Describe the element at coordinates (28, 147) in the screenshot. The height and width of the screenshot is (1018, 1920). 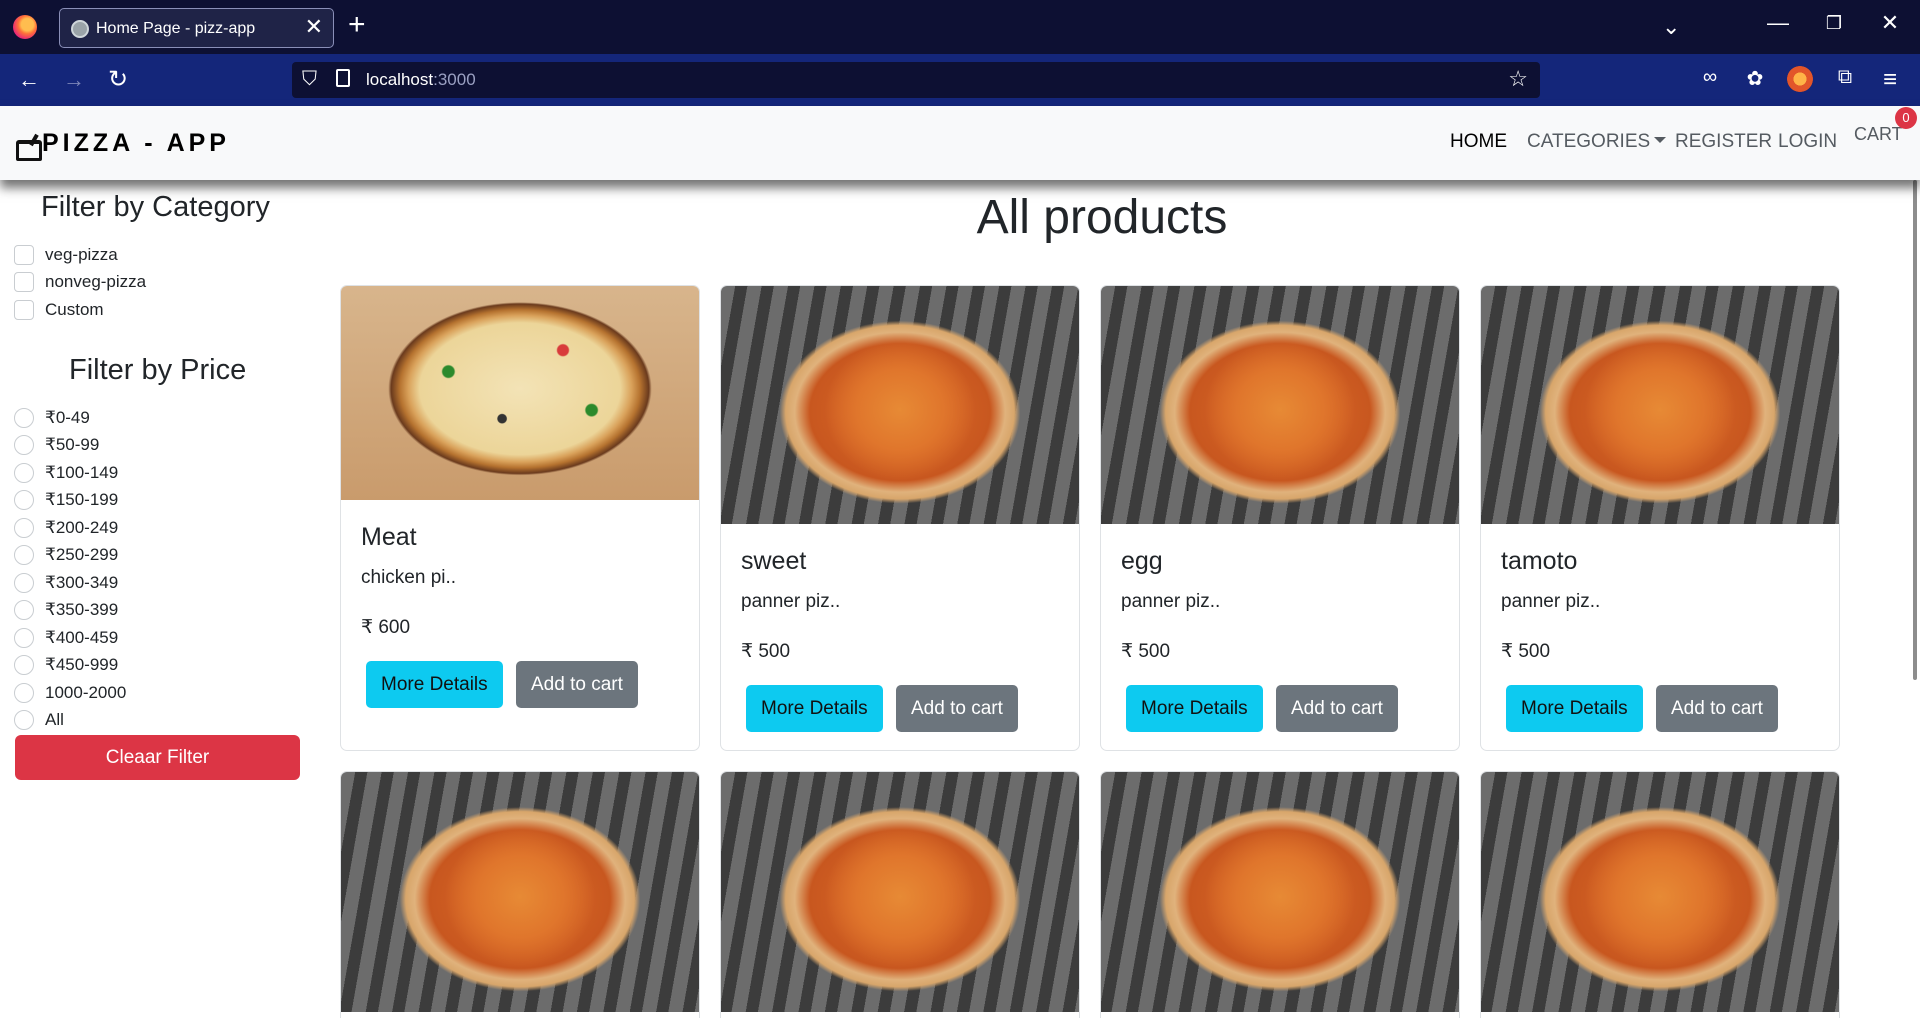
I see `pizza-cart-icon` at that location.